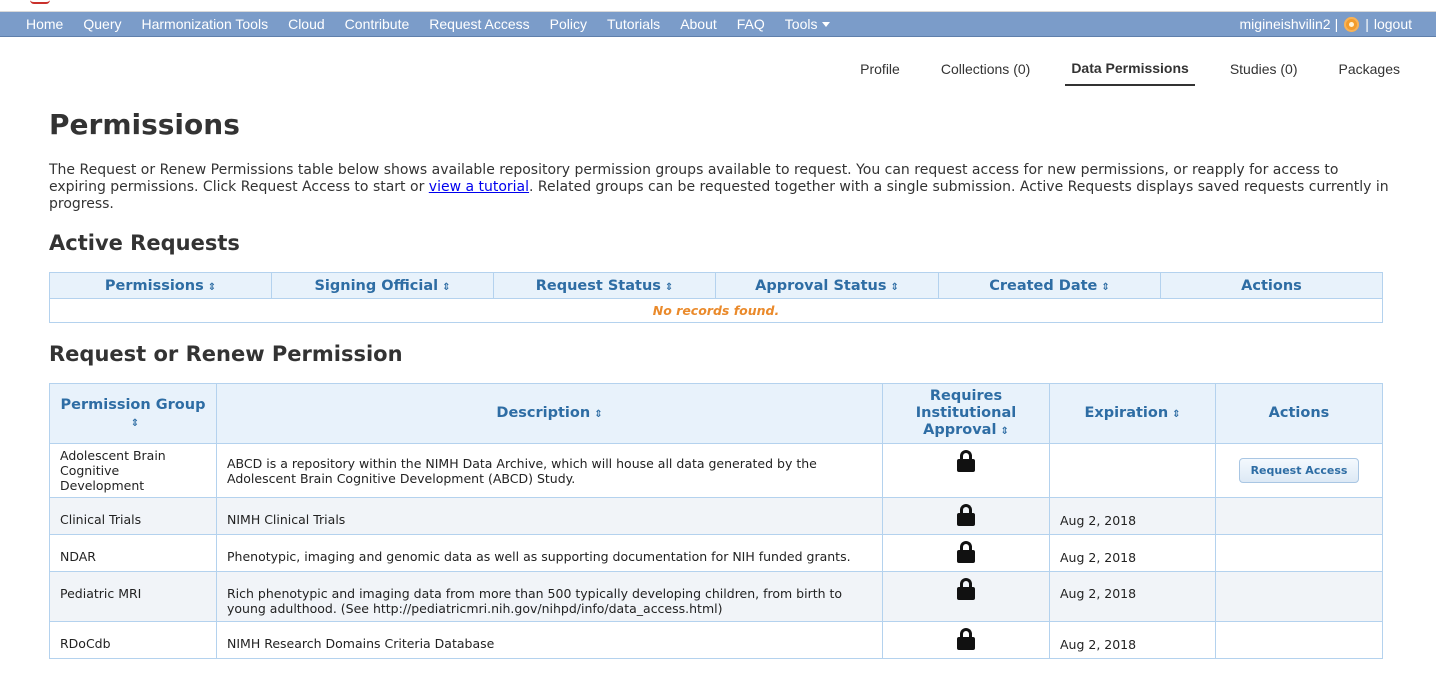 The image size is (1436, 690). What do you see at coordinates (204, 24) in the screenshot?
I see `nav-harmonization-tools: Harmonization Tools` at bounding box center [204, 24].